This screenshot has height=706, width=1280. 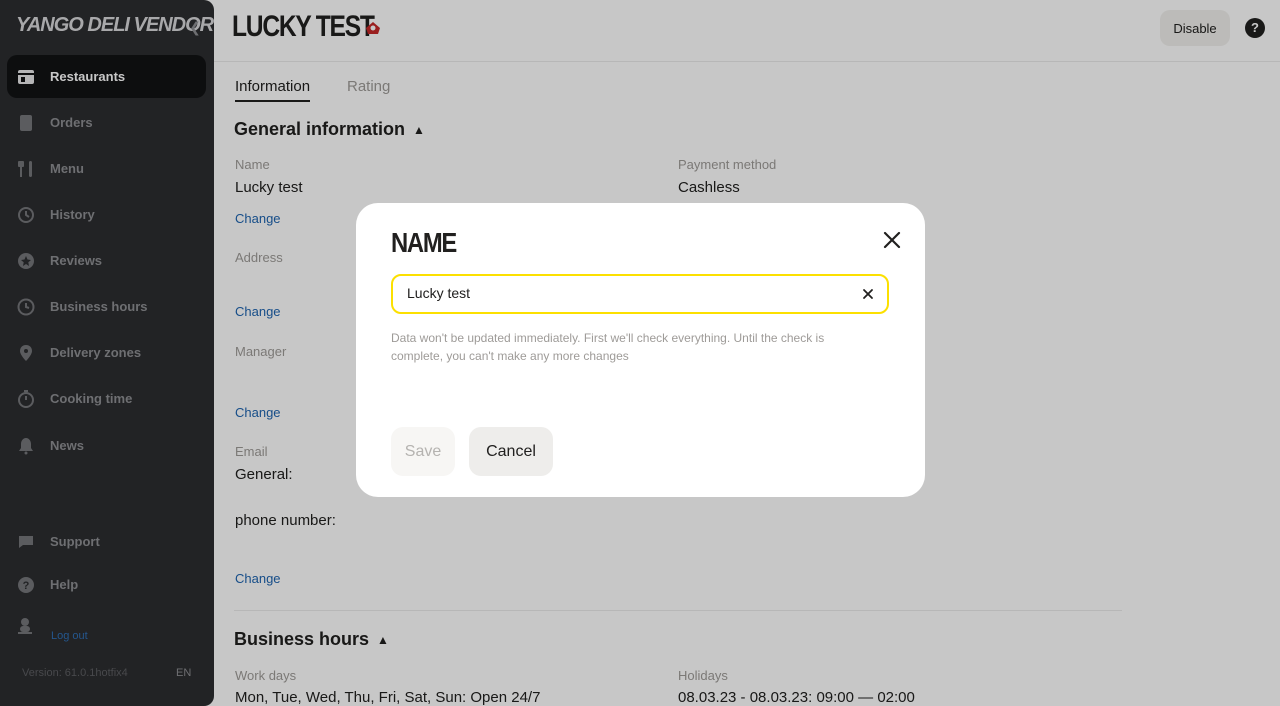 I want to click on save-button: Save, so click(x=423, y=451).